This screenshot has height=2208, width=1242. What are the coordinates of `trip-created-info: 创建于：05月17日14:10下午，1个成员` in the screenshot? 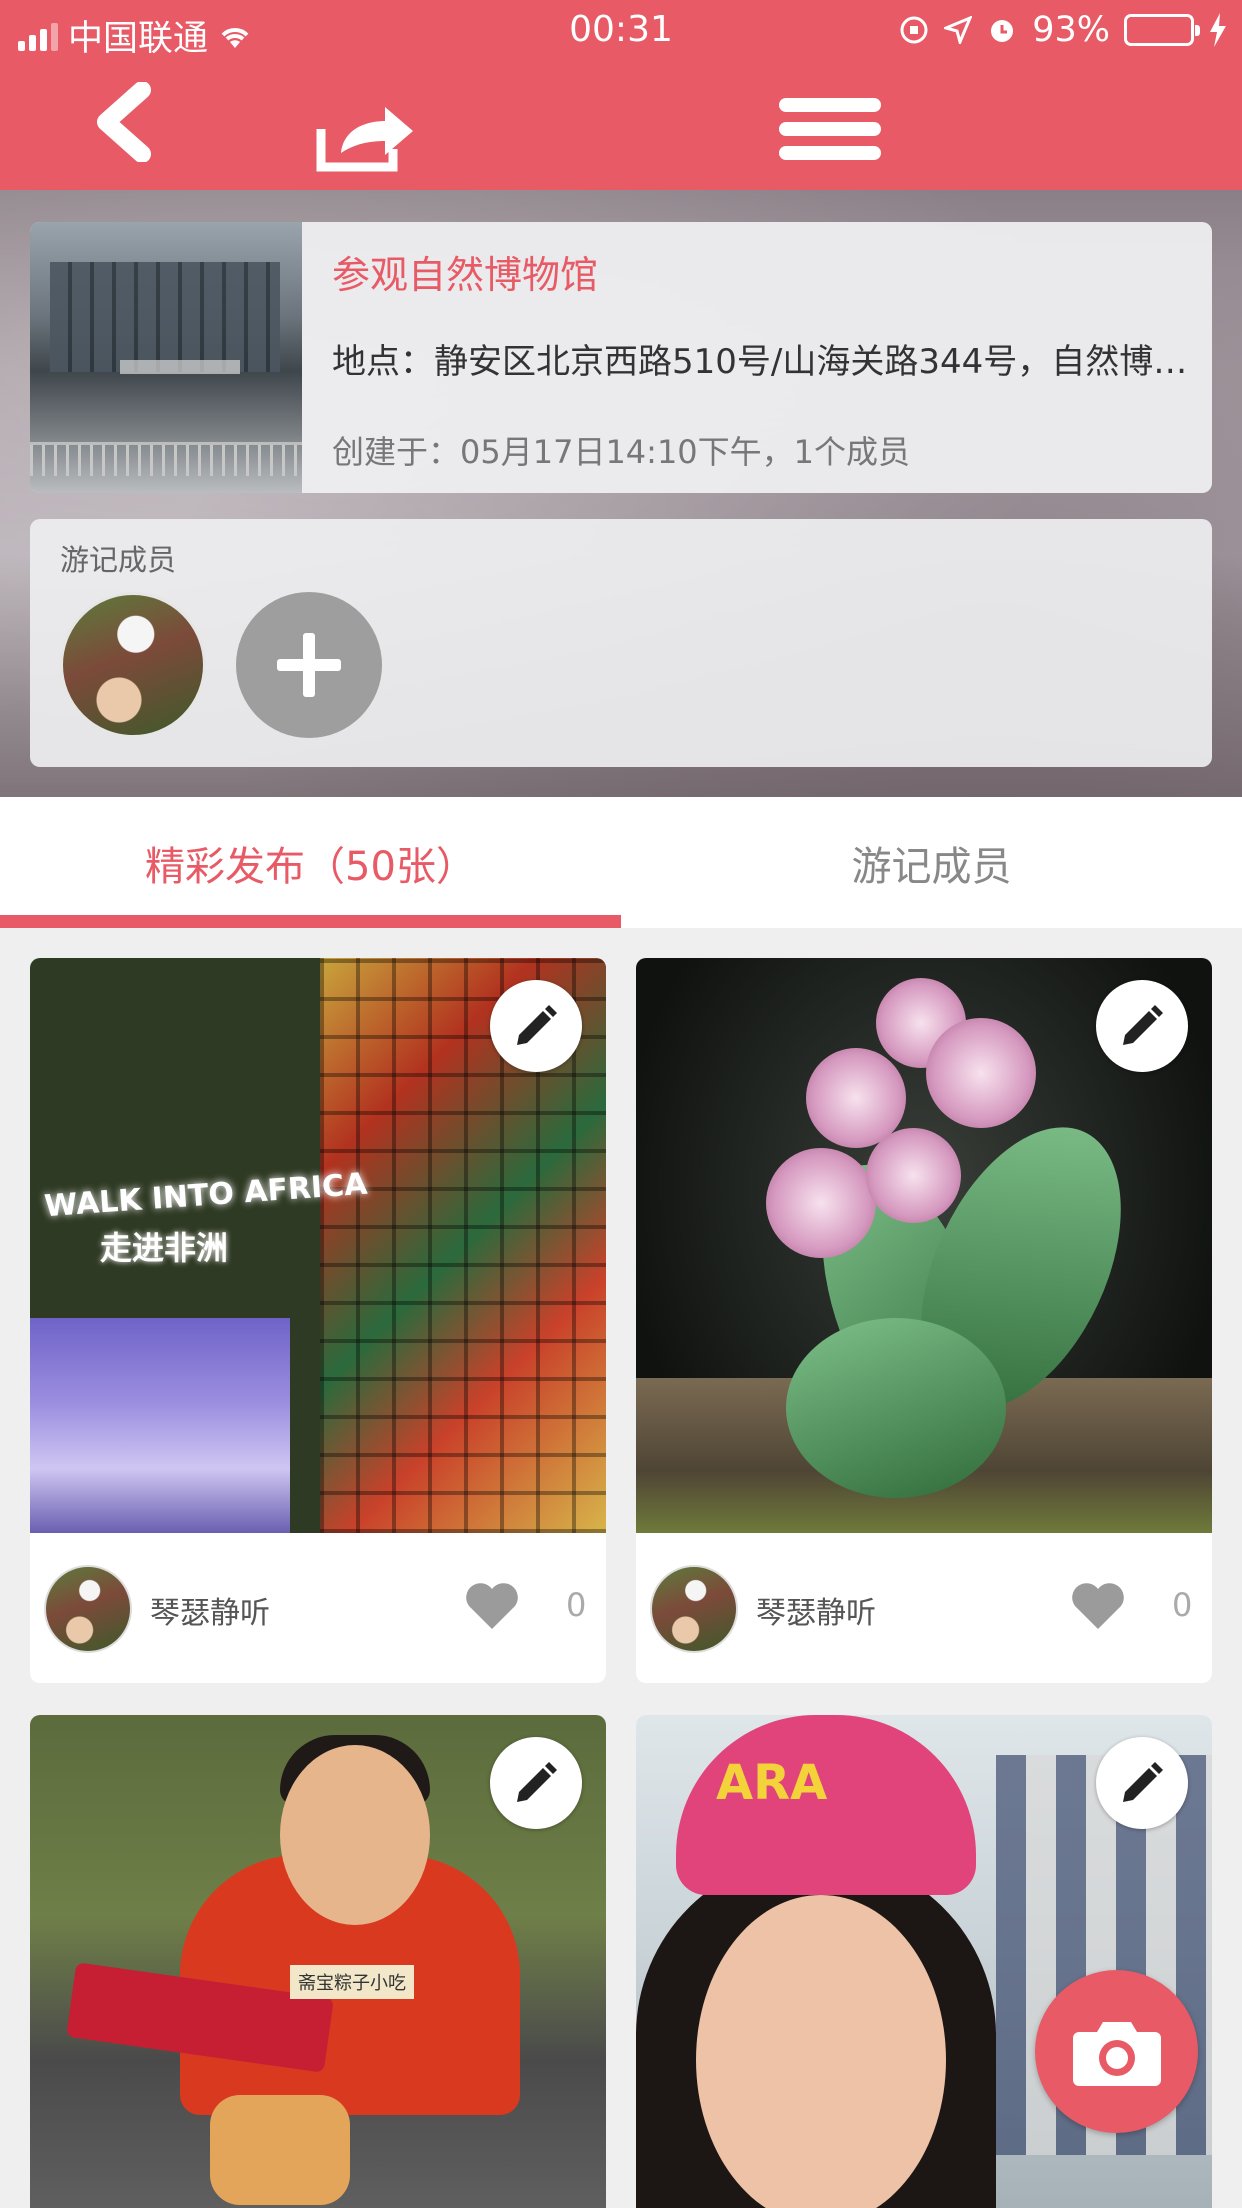 It's located at (621, 452).